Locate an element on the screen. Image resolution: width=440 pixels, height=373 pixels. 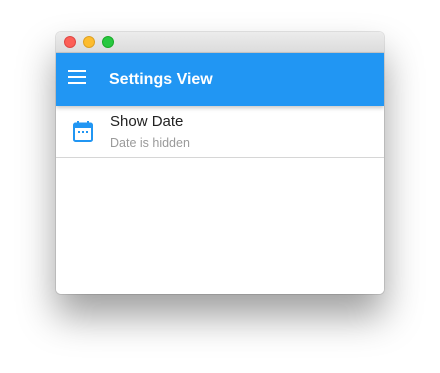
minimize-window-button is located at coordinates (89, 42).